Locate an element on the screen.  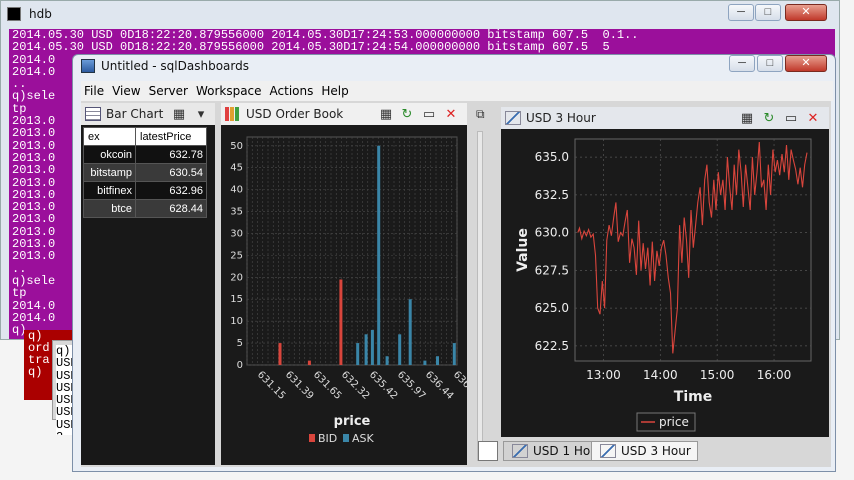
menu-help: Help is located at coordinates (334, 91).